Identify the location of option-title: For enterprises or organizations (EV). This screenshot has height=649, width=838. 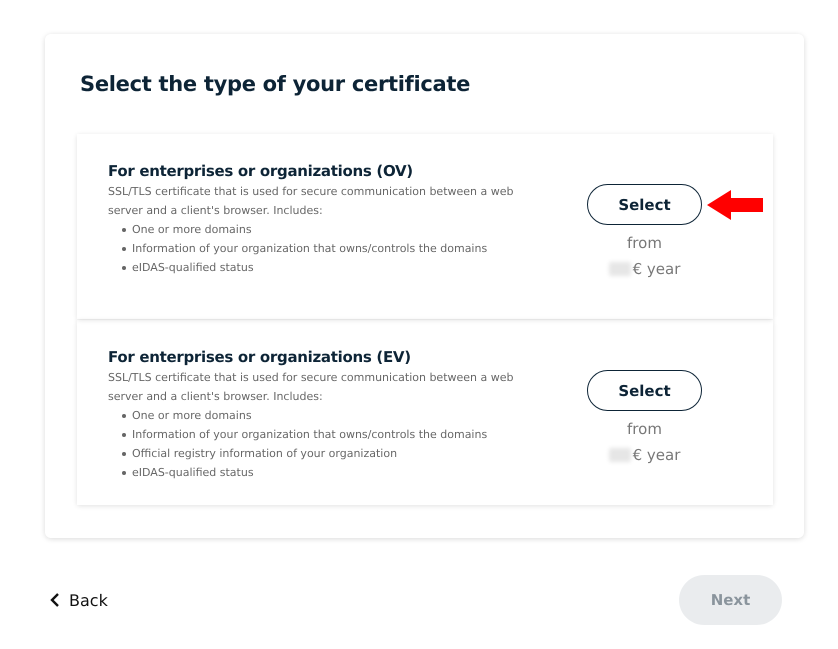
(260, 357).